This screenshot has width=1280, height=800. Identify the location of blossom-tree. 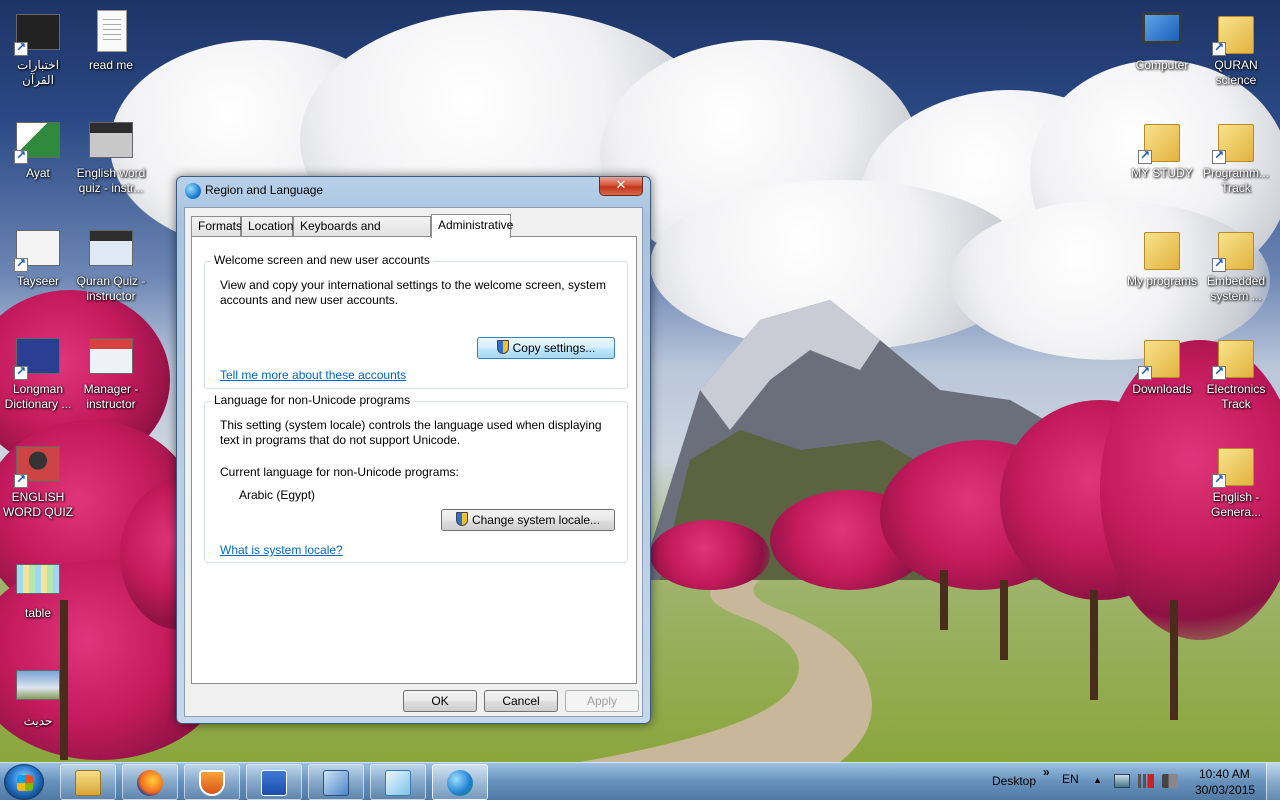
(710, 555).